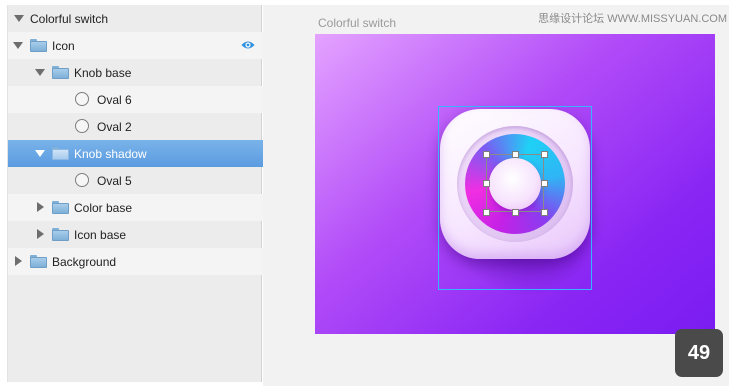 The height and width of the screenshot is (386, 729). Describe the element at coordinates (357, 23) in the screenshot. I see `artboard-title: Colorful switch` at that location.